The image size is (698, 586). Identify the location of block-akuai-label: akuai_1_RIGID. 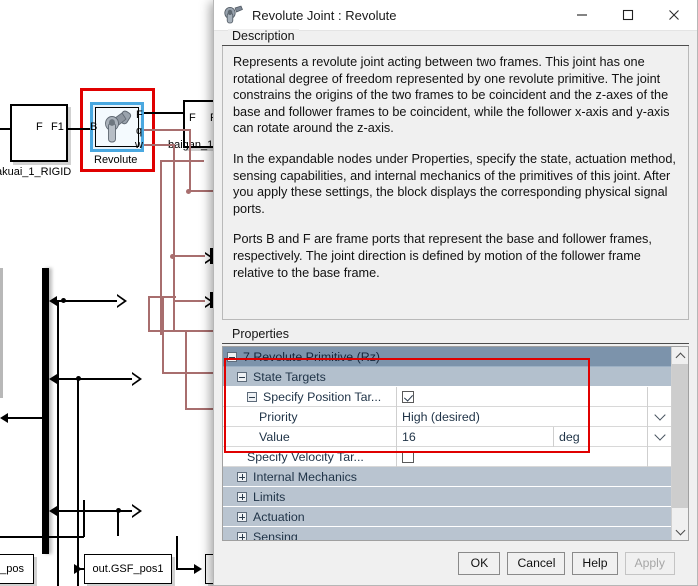
(36, 172).